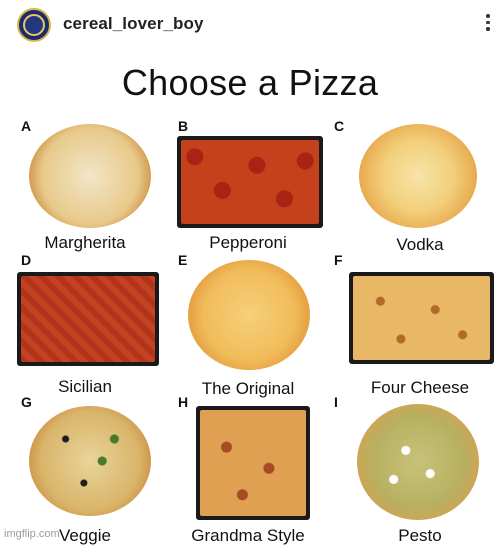 The height and width of the screenshot is (546, 500). What do you see at coordinates (338, 260) in the screenshot?
I see `option-letter-f: F` at bounding box center [338, 260].